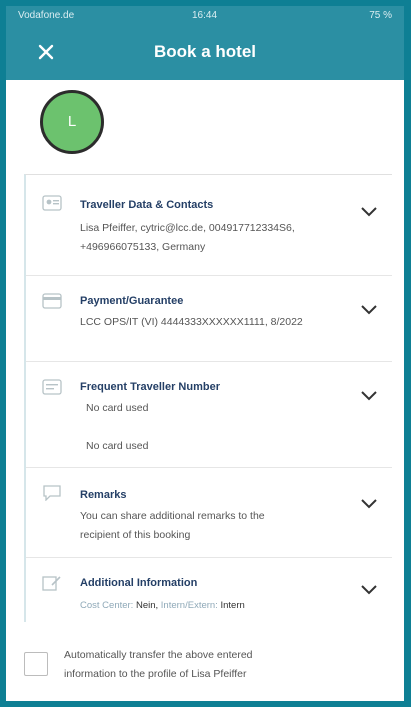 The height and width of the screenshot is (707, 411). I want to click on cost-center-value: Nein,, so click(147, 605).